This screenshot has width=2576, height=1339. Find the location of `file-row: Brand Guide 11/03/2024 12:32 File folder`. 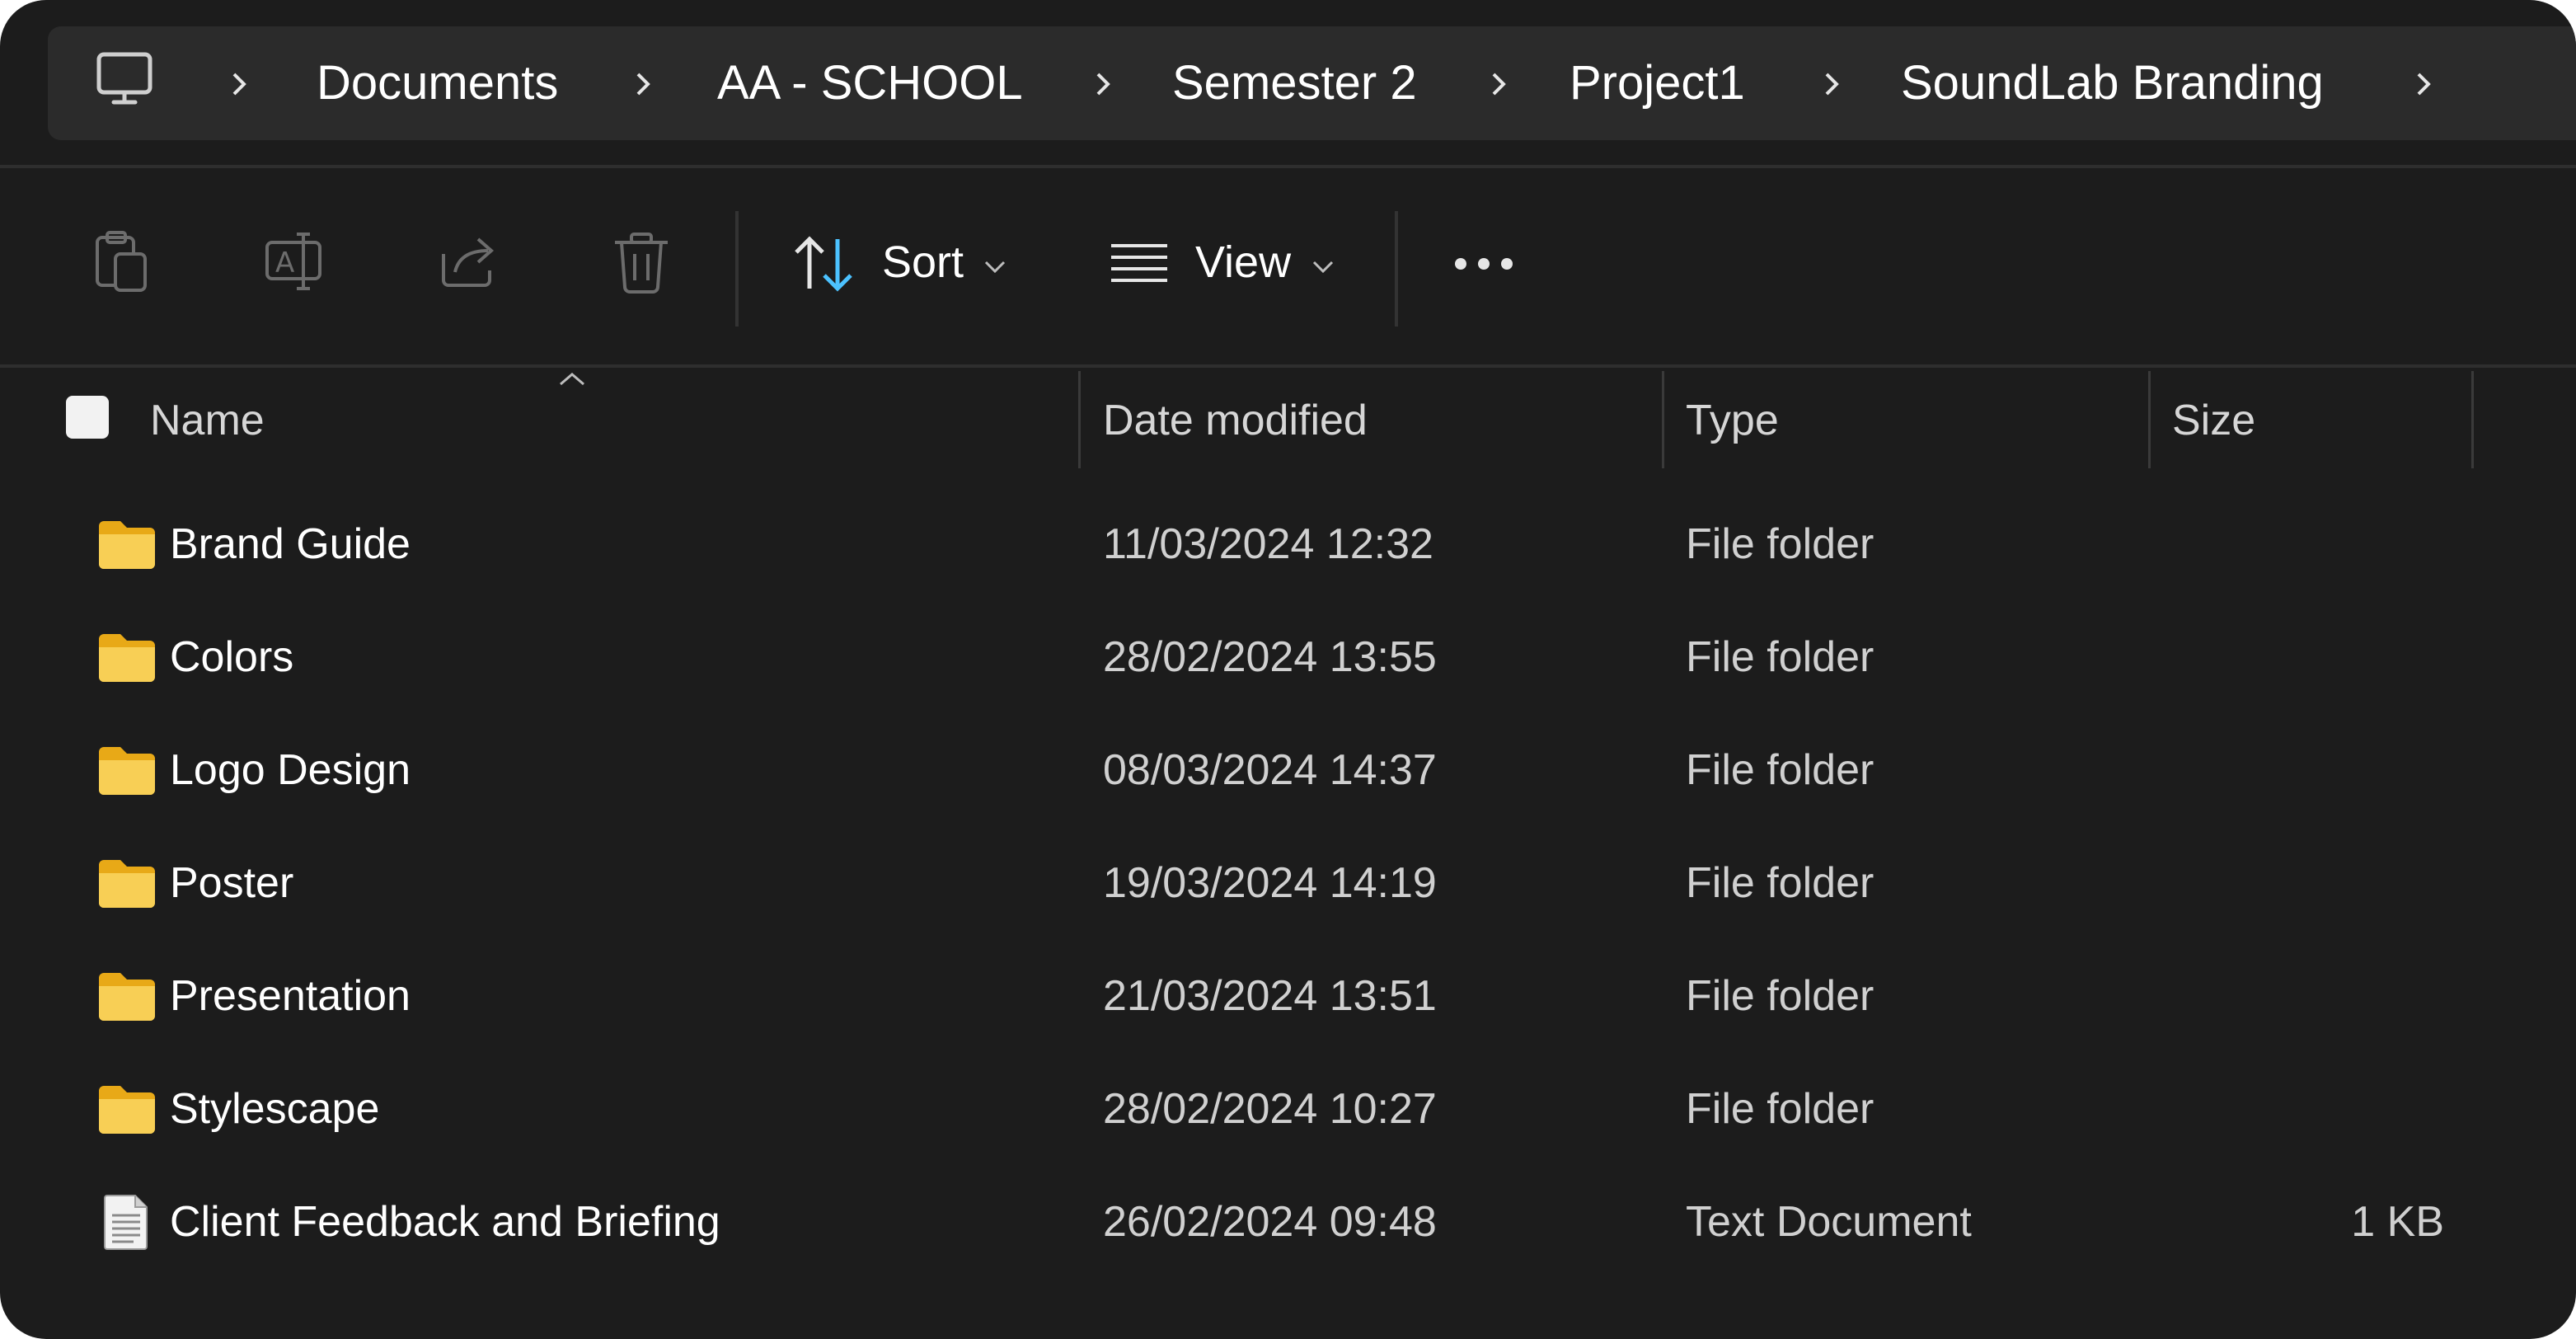

file-row: Brand Guide 11/03/2024 12:32 File folder is located at coordinates (1288, 544).